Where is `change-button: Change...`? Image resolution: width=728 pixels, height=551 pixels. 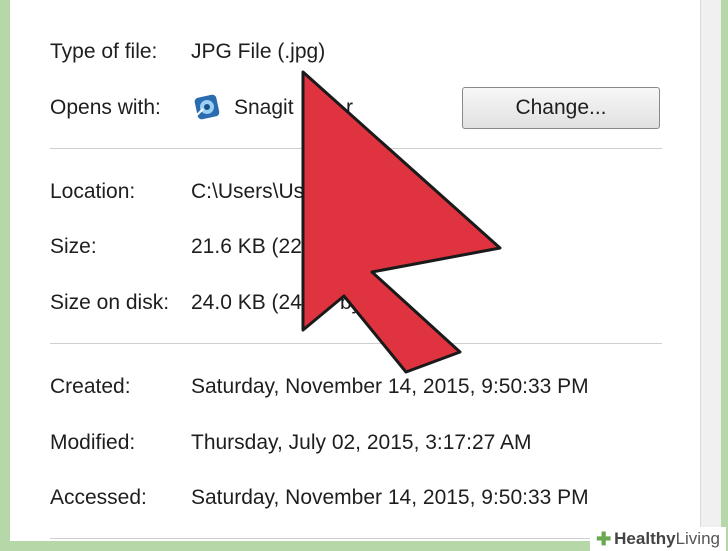
change-button: Change... is located at coordinates (561, 108).